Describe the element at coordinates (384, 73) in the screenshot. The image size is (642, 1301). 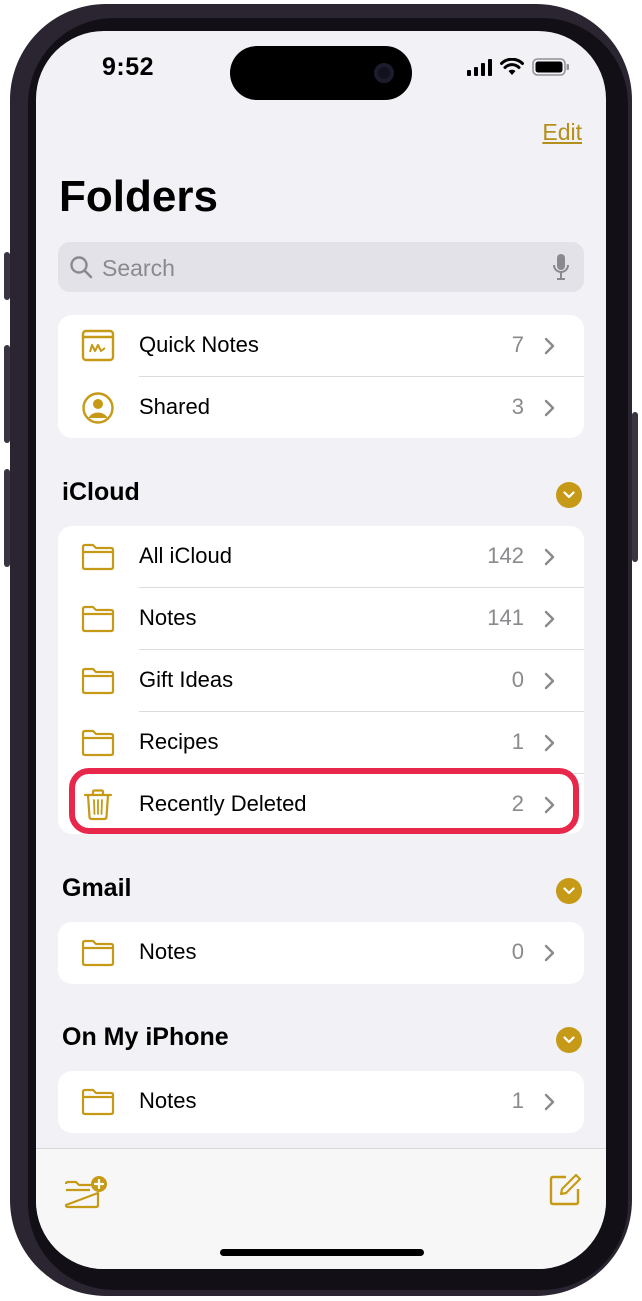
I see `camera-icon` at that location.